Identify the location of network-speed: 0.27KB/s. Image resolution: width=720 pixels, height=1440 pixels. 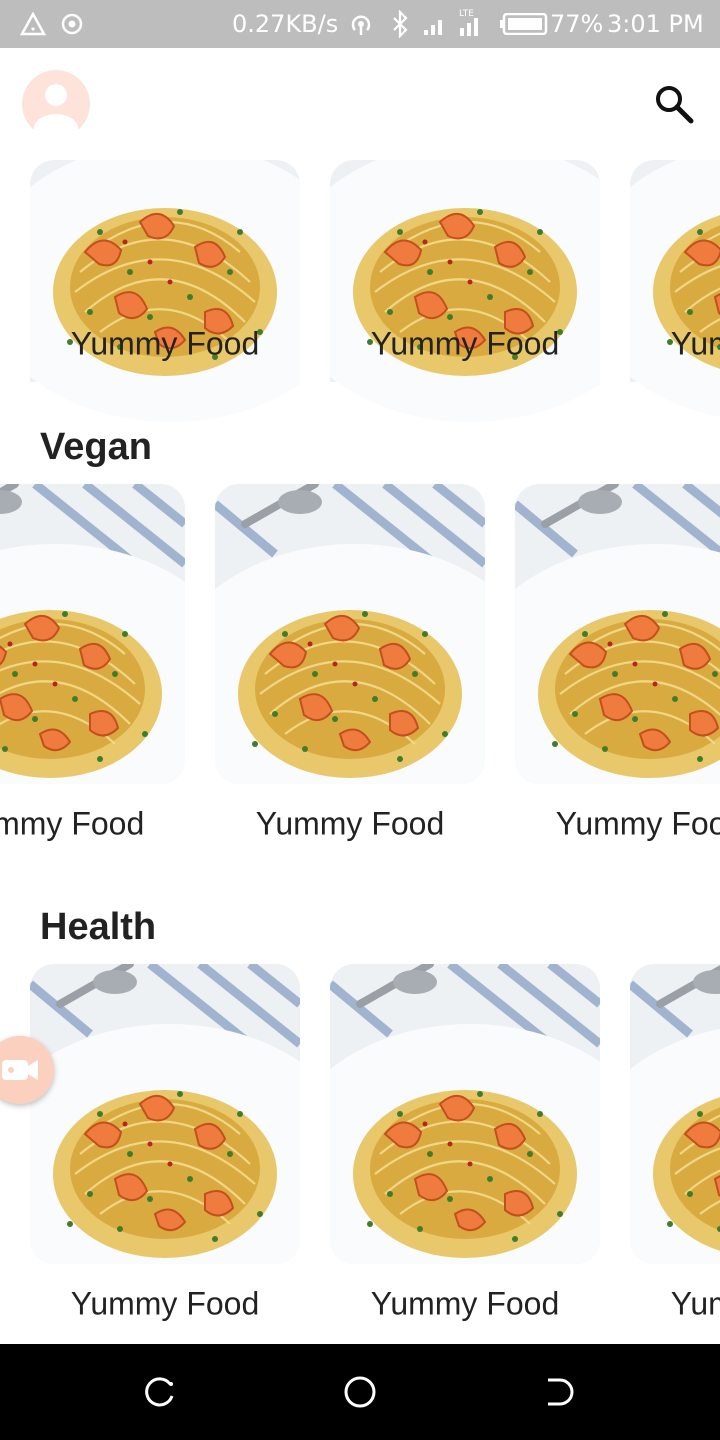
(285, 24).